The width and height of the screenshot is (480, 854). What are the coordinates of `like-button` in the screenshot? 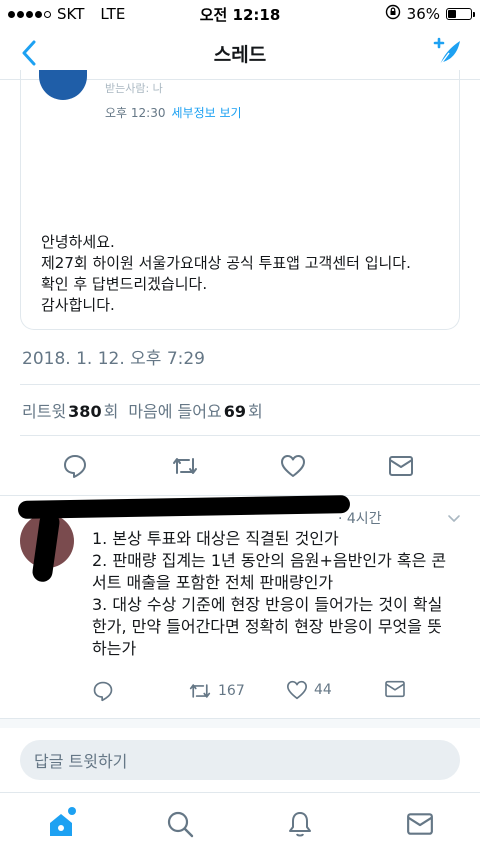 It's located at (293, 466).